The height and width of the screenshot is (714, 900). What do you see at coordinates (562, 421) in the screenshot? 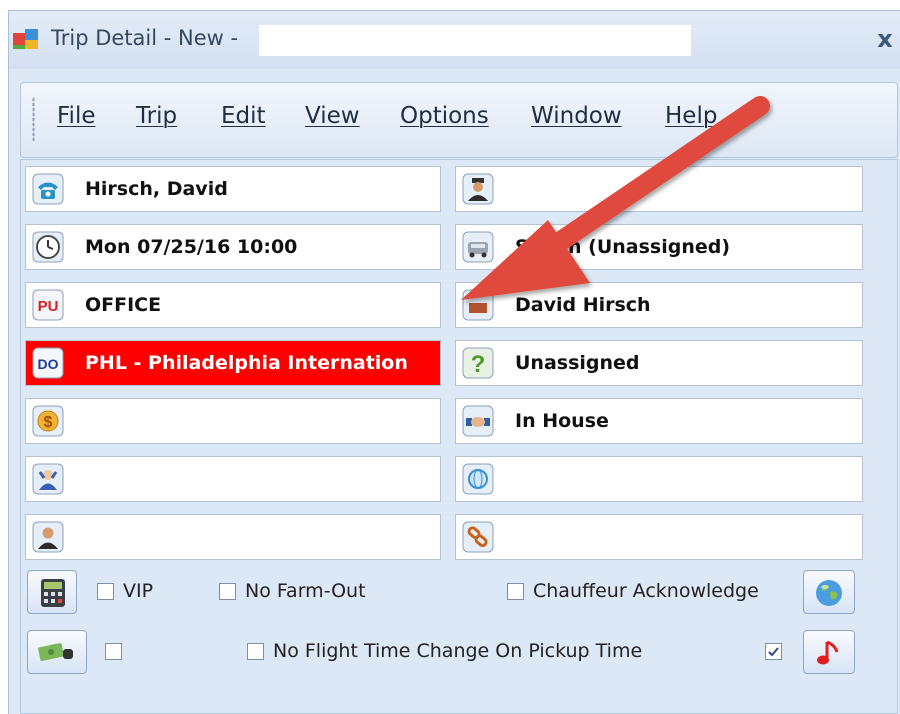
I see `affiliate-value: In House` at bounding box center [562, 421].